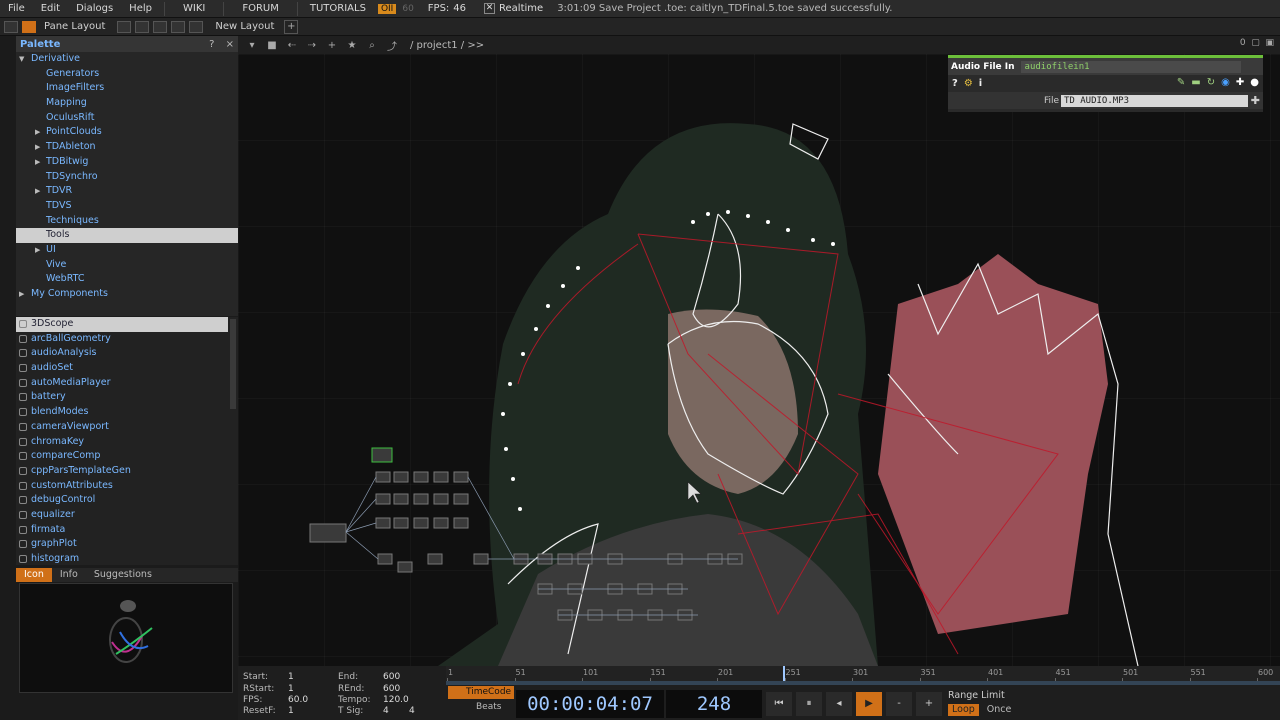  Describe the element at coordinates (1225, 82) in the screenshot. I see `globe-icon: ◉` at that location.